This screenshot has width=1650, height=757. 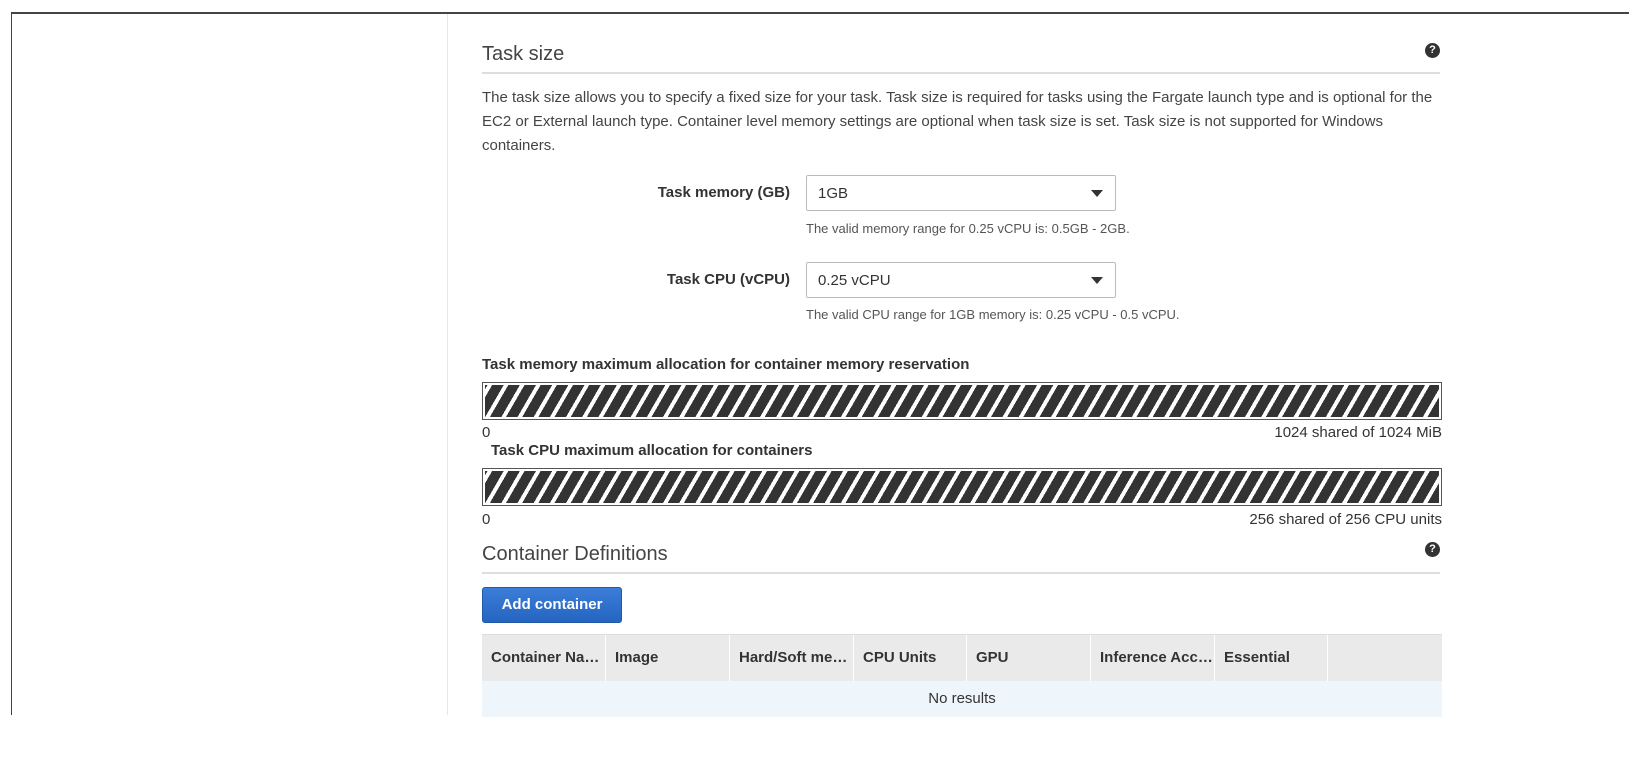 What do you see at coordinates (962, 699) in the screenshot?
I see `empty-results-row: No results` at bounding box center [962, 699].